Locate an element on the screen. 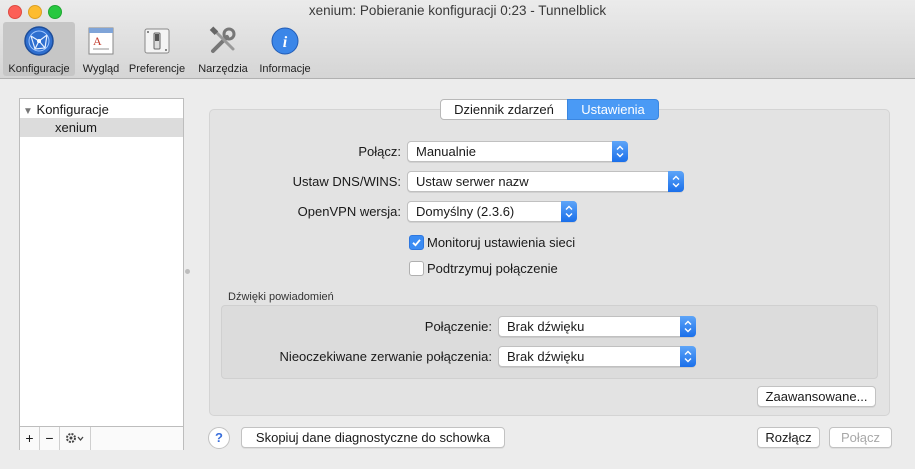 This screenshot has height=469, width=915. info-icon: i is located at coordinates (285, 41).